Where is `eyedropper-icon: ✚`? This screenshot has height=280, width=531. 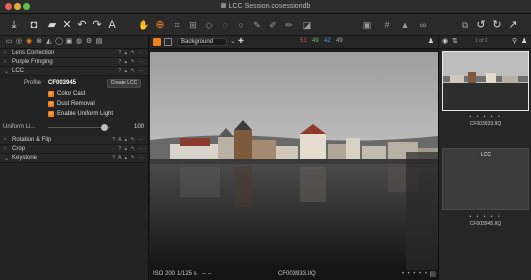
eyedropper-icon: ✚ is located at coordinates (241, 41).